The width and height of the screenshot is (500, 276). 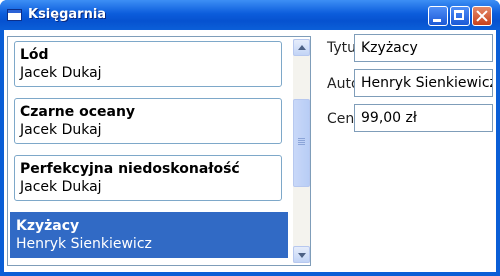 What do you see at coordinates (438, 16) in the screenshot?
I see `minimize-button` at bounding box center [438, 16].